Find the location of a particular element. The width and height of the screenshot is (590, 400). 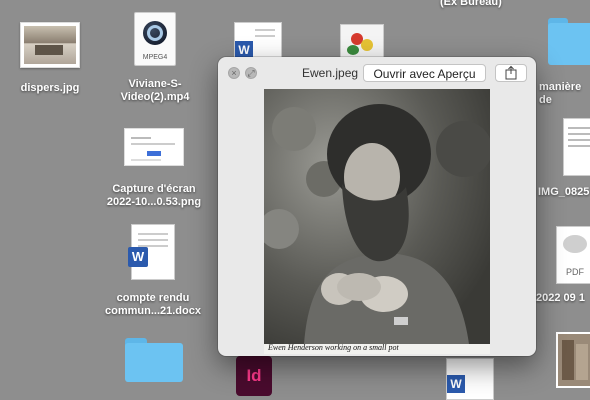

fullscreen-icon: ⤢ is located at coordinates (251, 73).